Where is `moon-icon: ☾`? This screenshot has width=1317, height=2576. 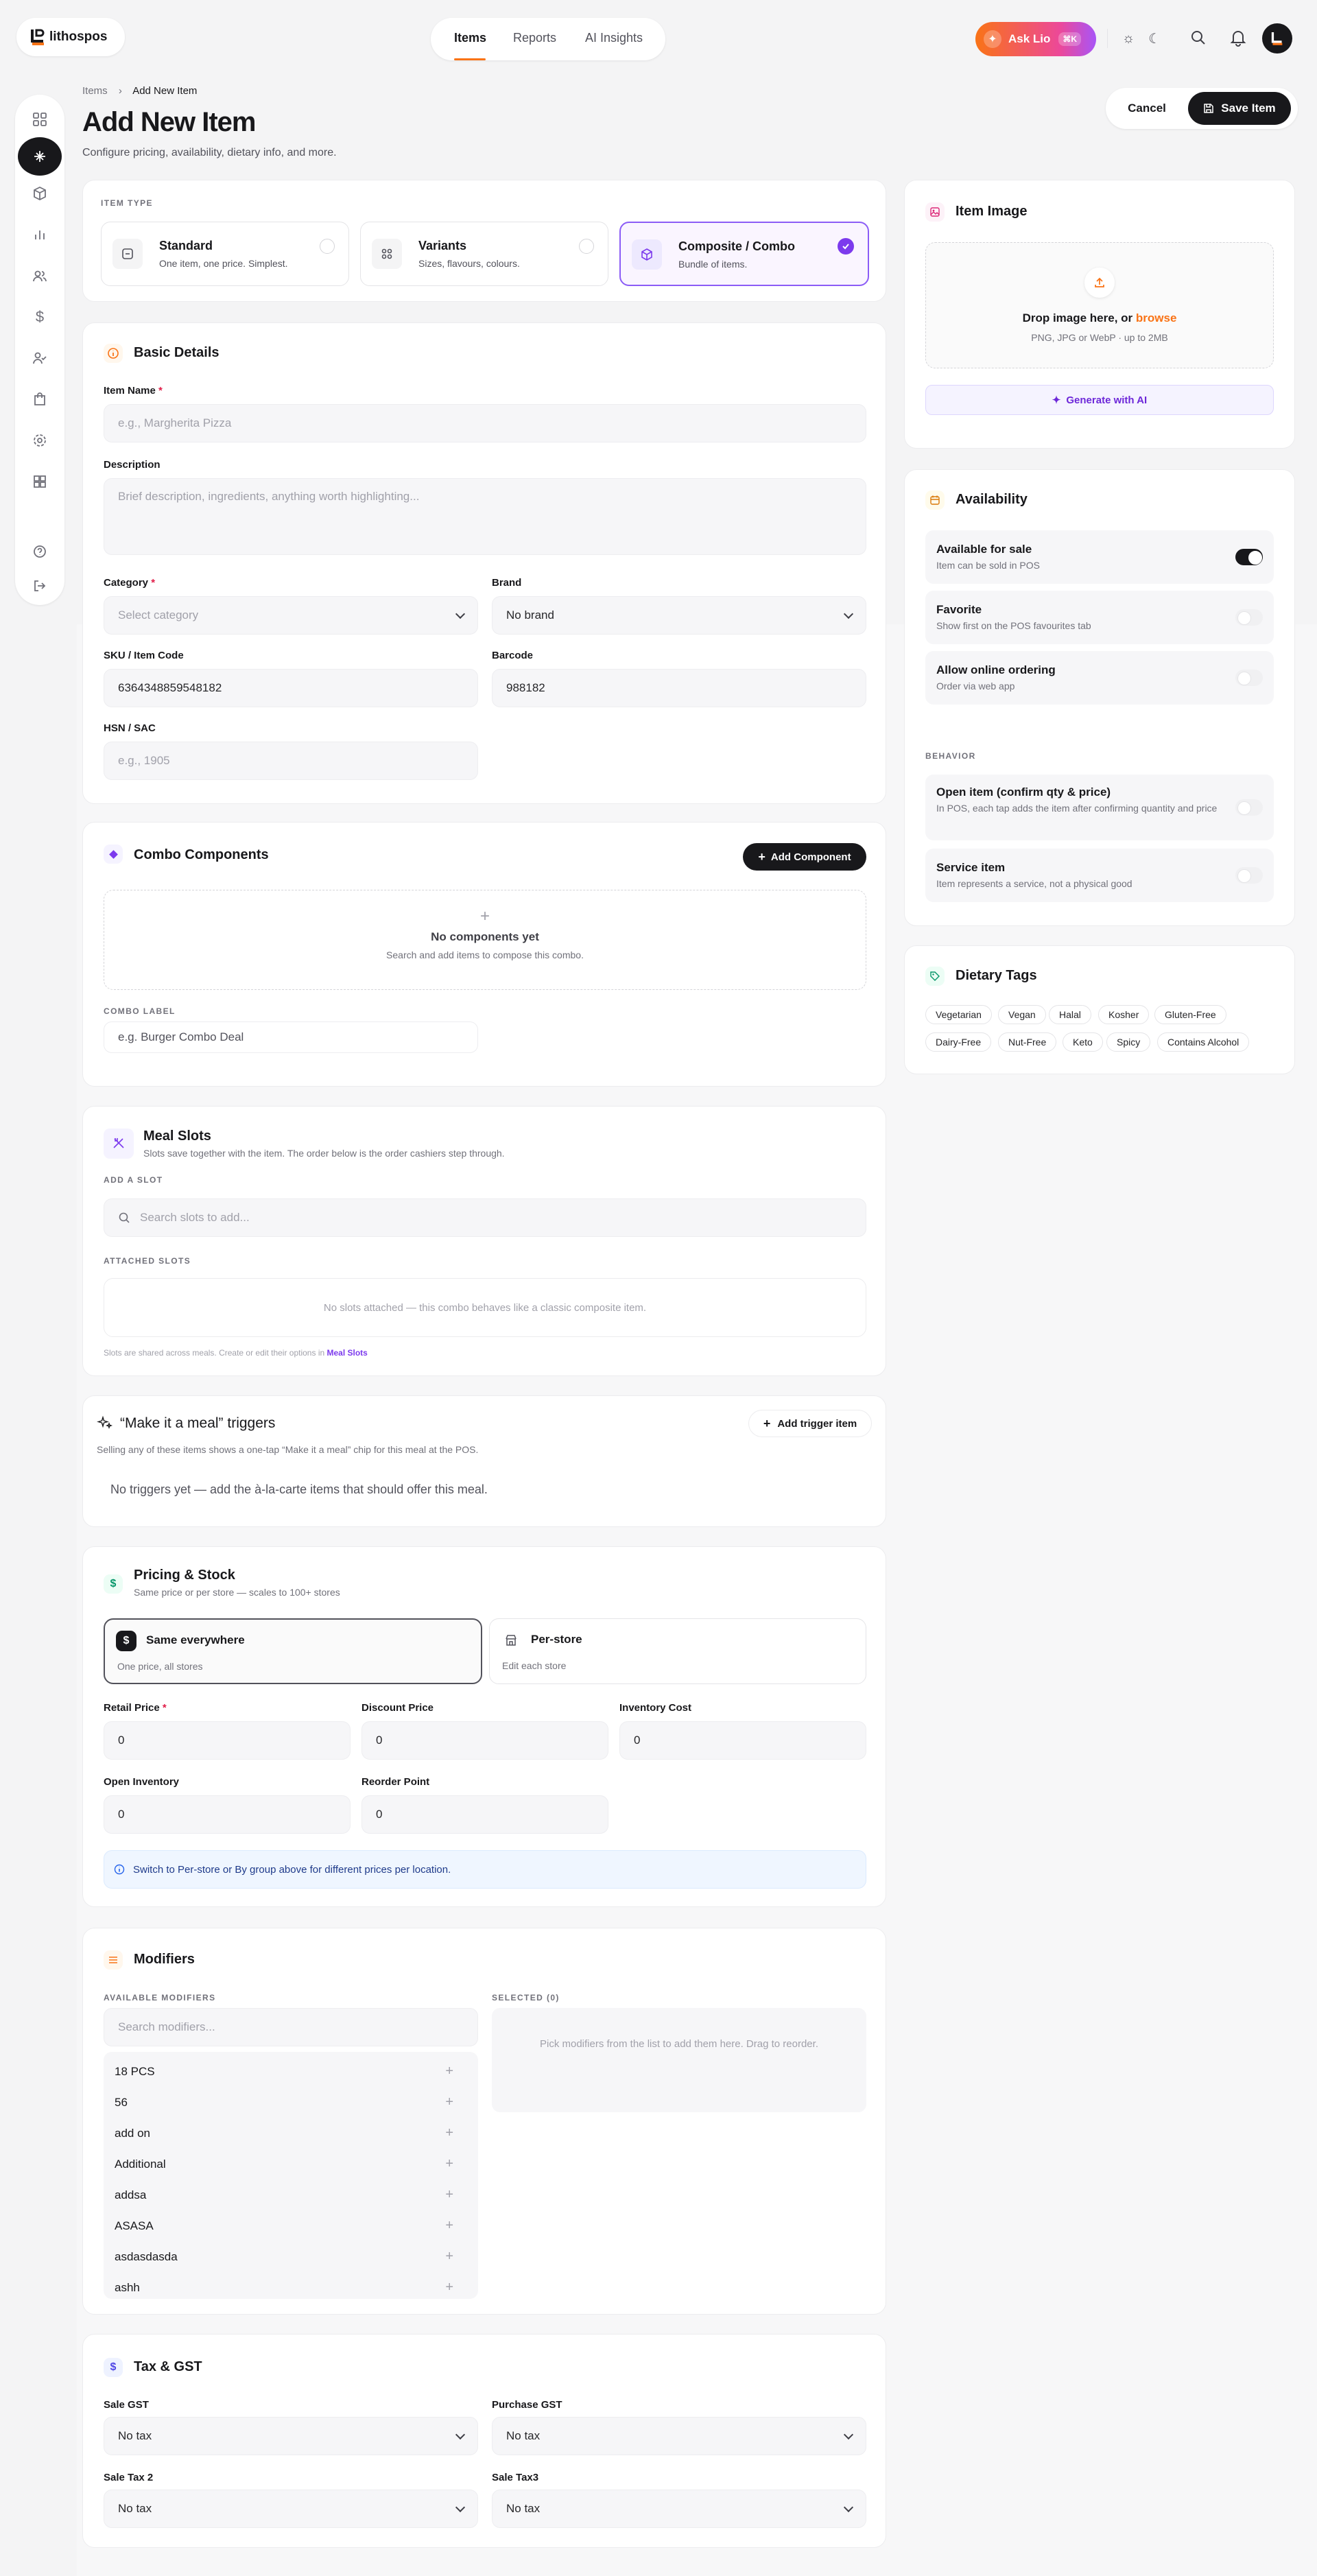 moon-icon: ☾ is located at coordinates (1154, 38).